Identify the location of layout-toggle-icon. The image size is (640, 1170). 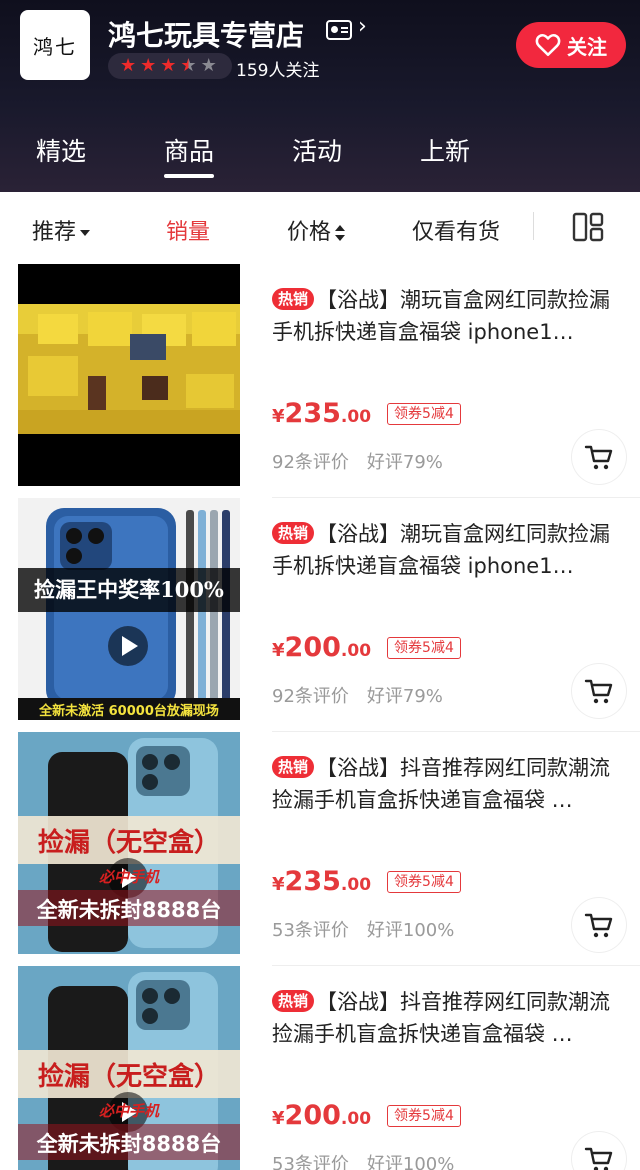
(588, 227).